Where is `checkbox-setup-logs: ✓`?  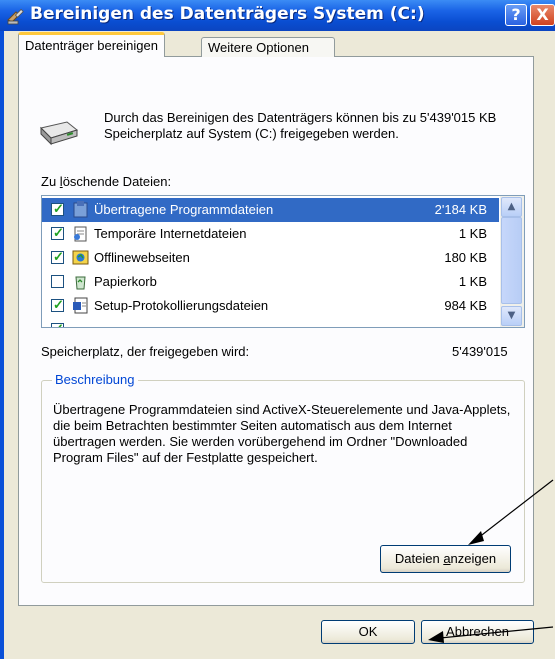 checkbox-setup-logs: ✓ is located at coordinates (57, 304).